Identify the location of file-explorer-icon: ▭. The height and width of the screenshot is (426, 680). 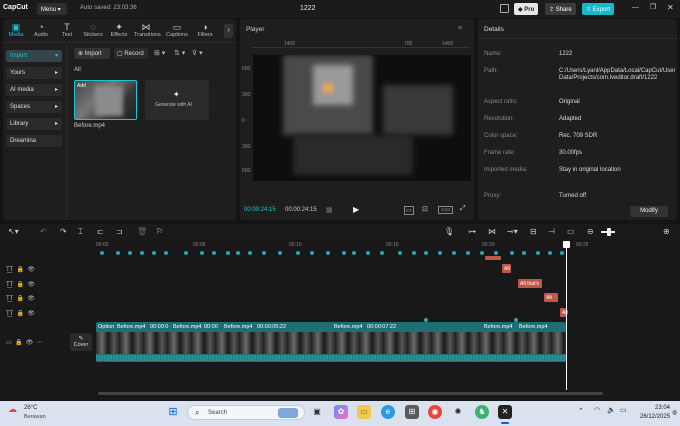
(364, 412).